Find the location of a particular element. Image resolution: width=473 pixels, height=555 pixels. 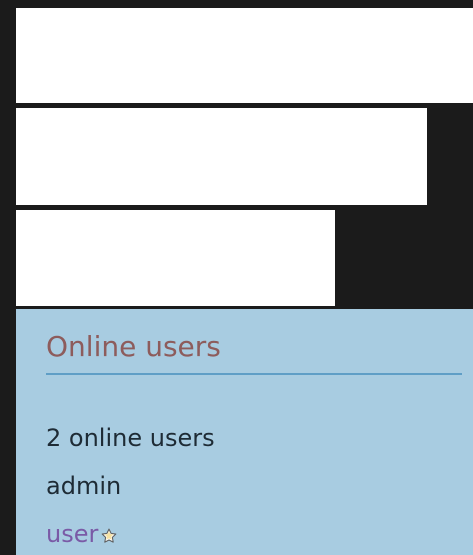

online-user-admin: admin is located at coordinates (84, 486).